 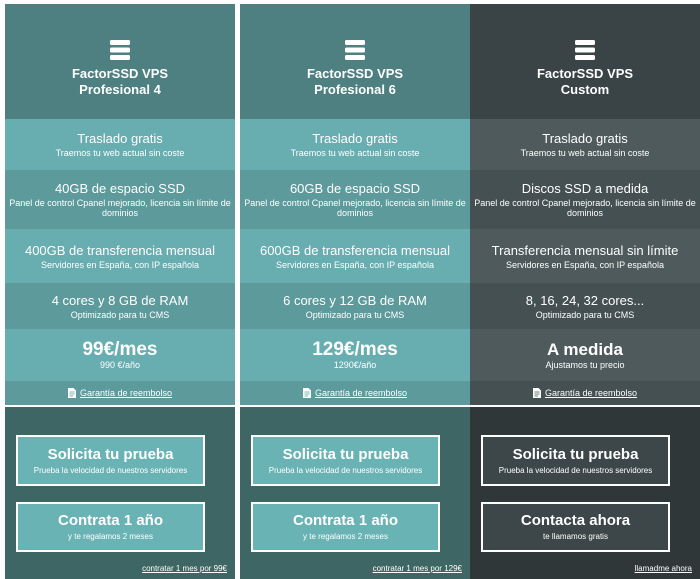 I want to click on price-row: 129€/mes 1290€/año, so click(x=355, y=355).